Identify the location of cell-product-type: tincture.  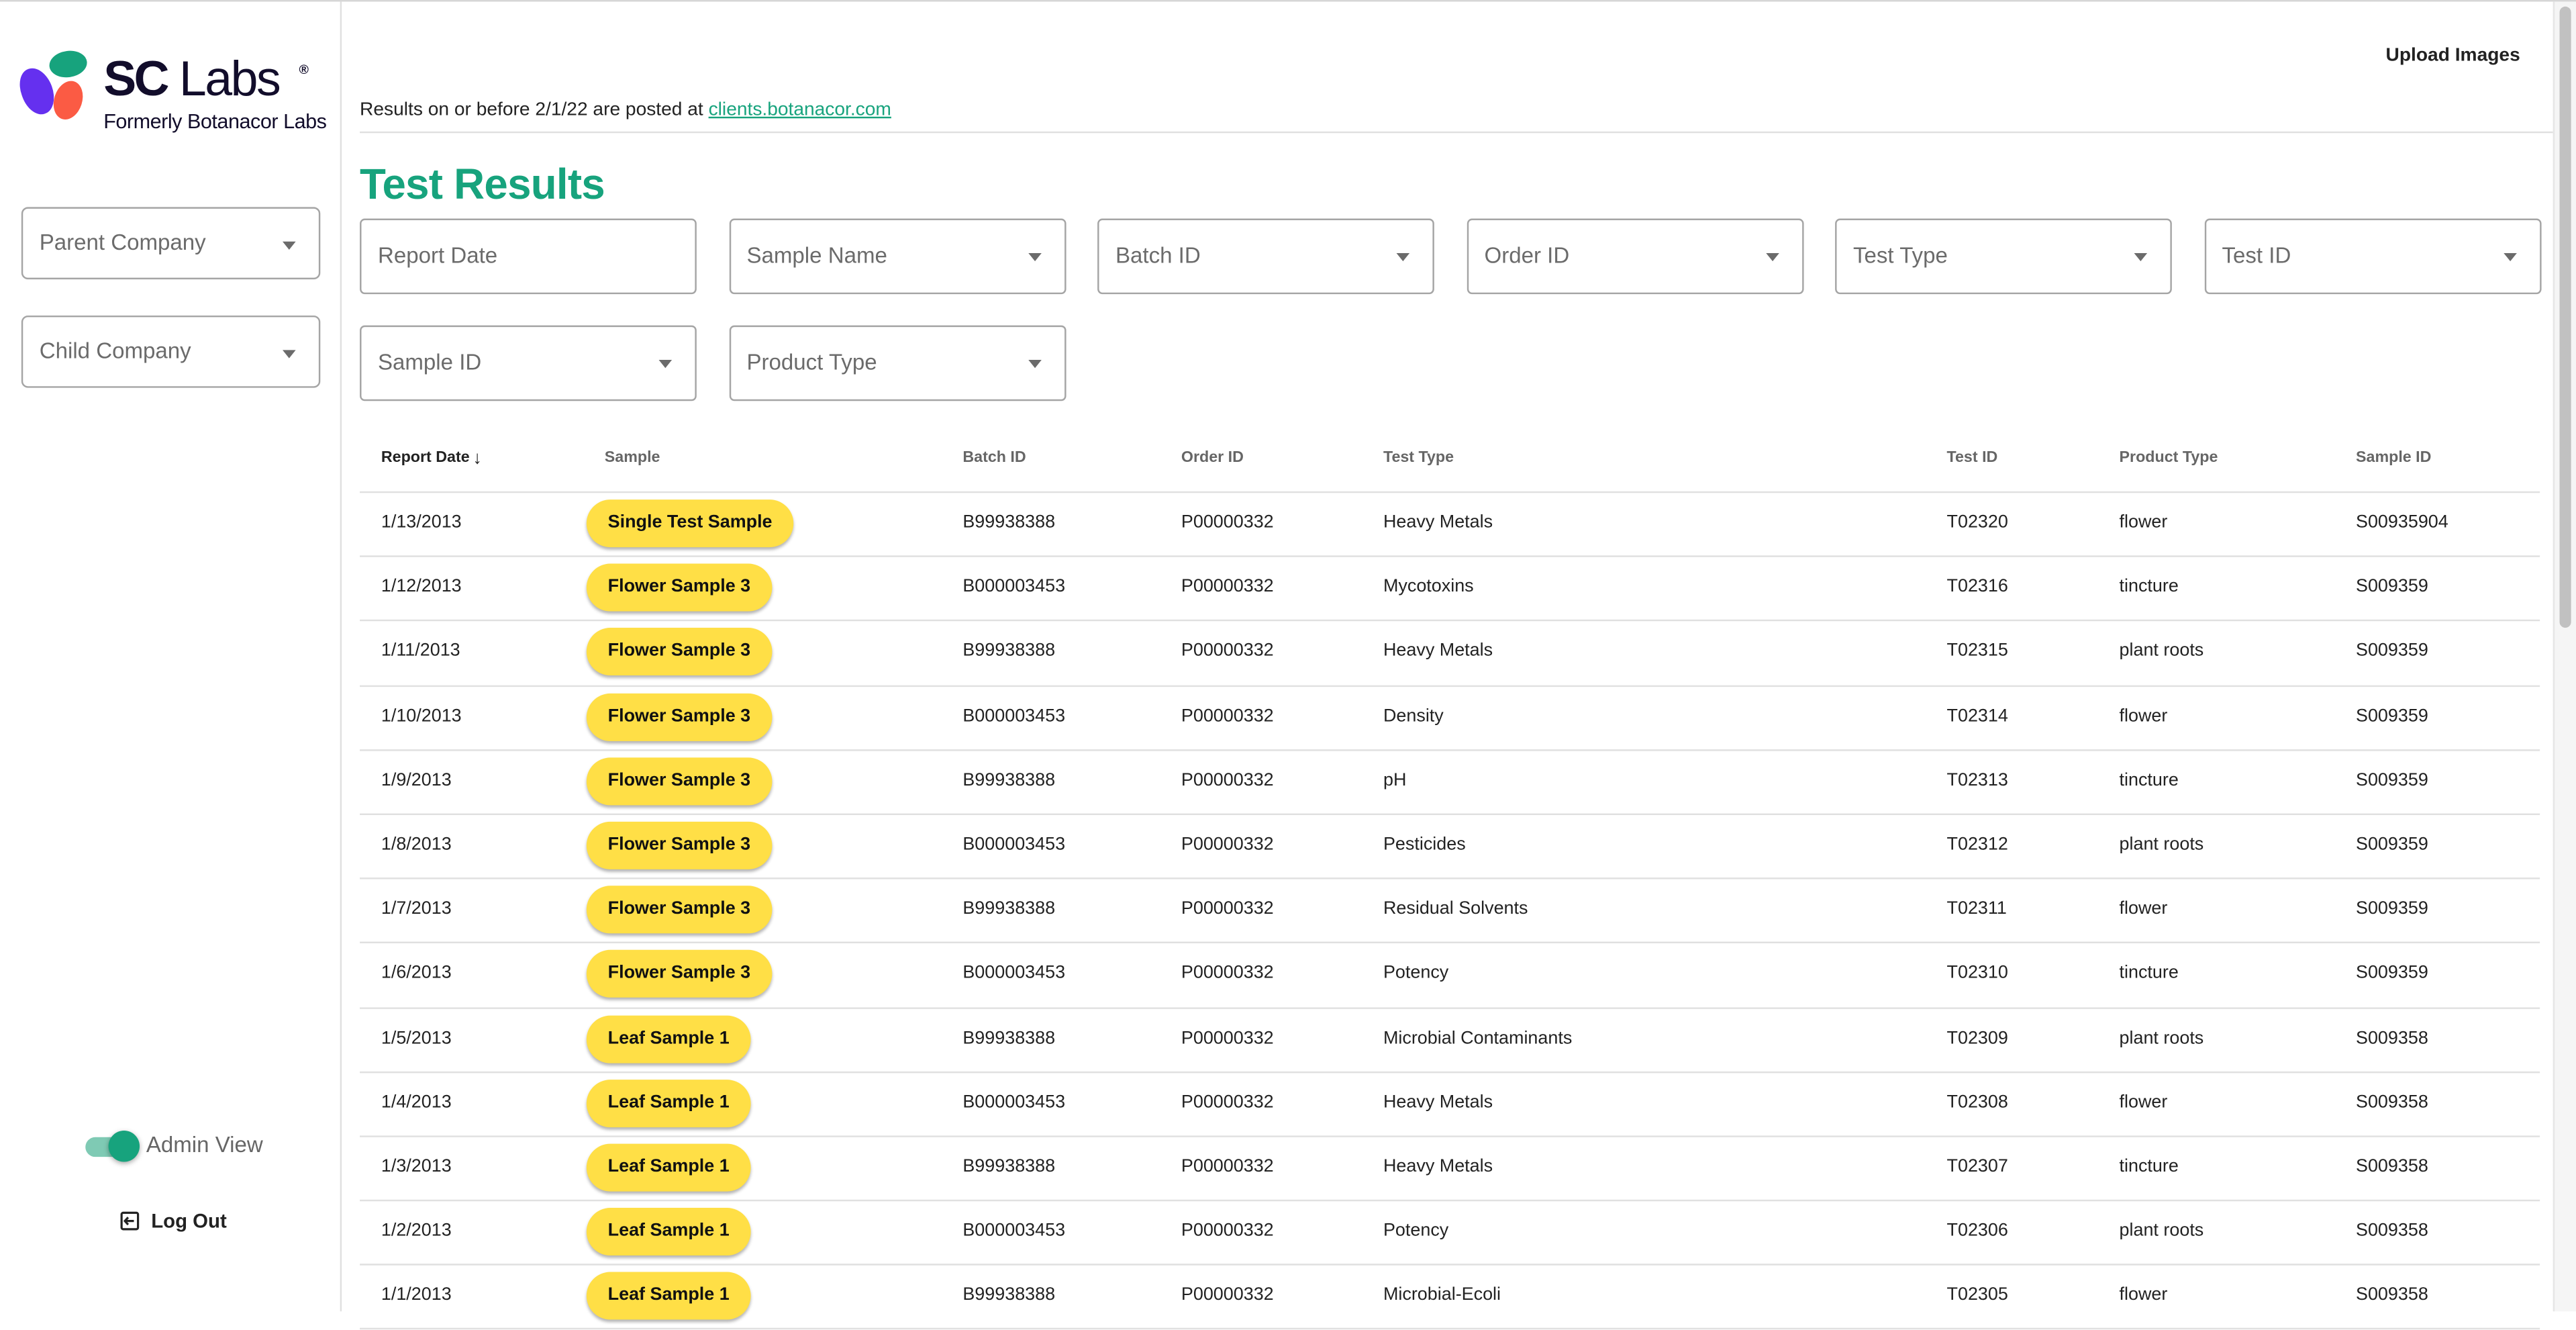
(2149, 587).